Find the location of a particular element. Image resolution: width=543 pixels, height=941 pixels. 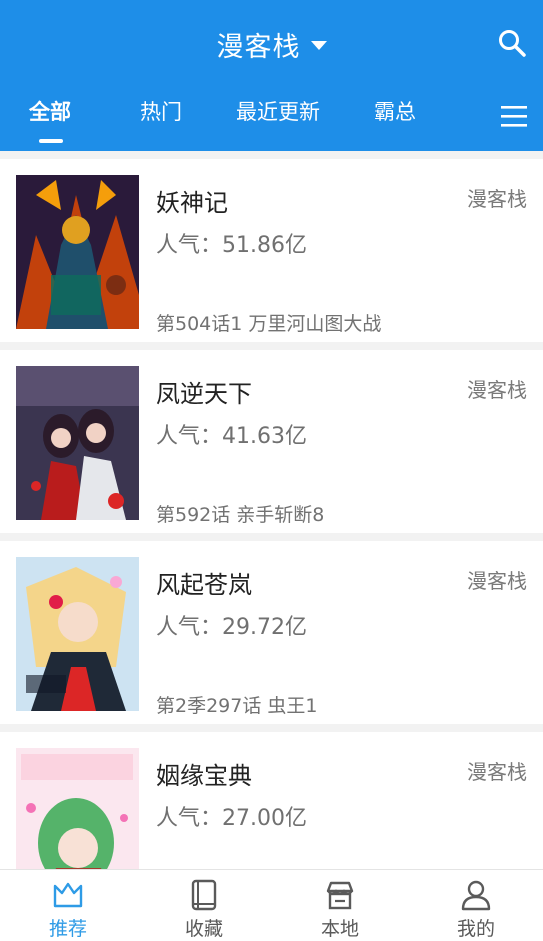

nav-label: 推荐 is located at coordinates (67, 929).